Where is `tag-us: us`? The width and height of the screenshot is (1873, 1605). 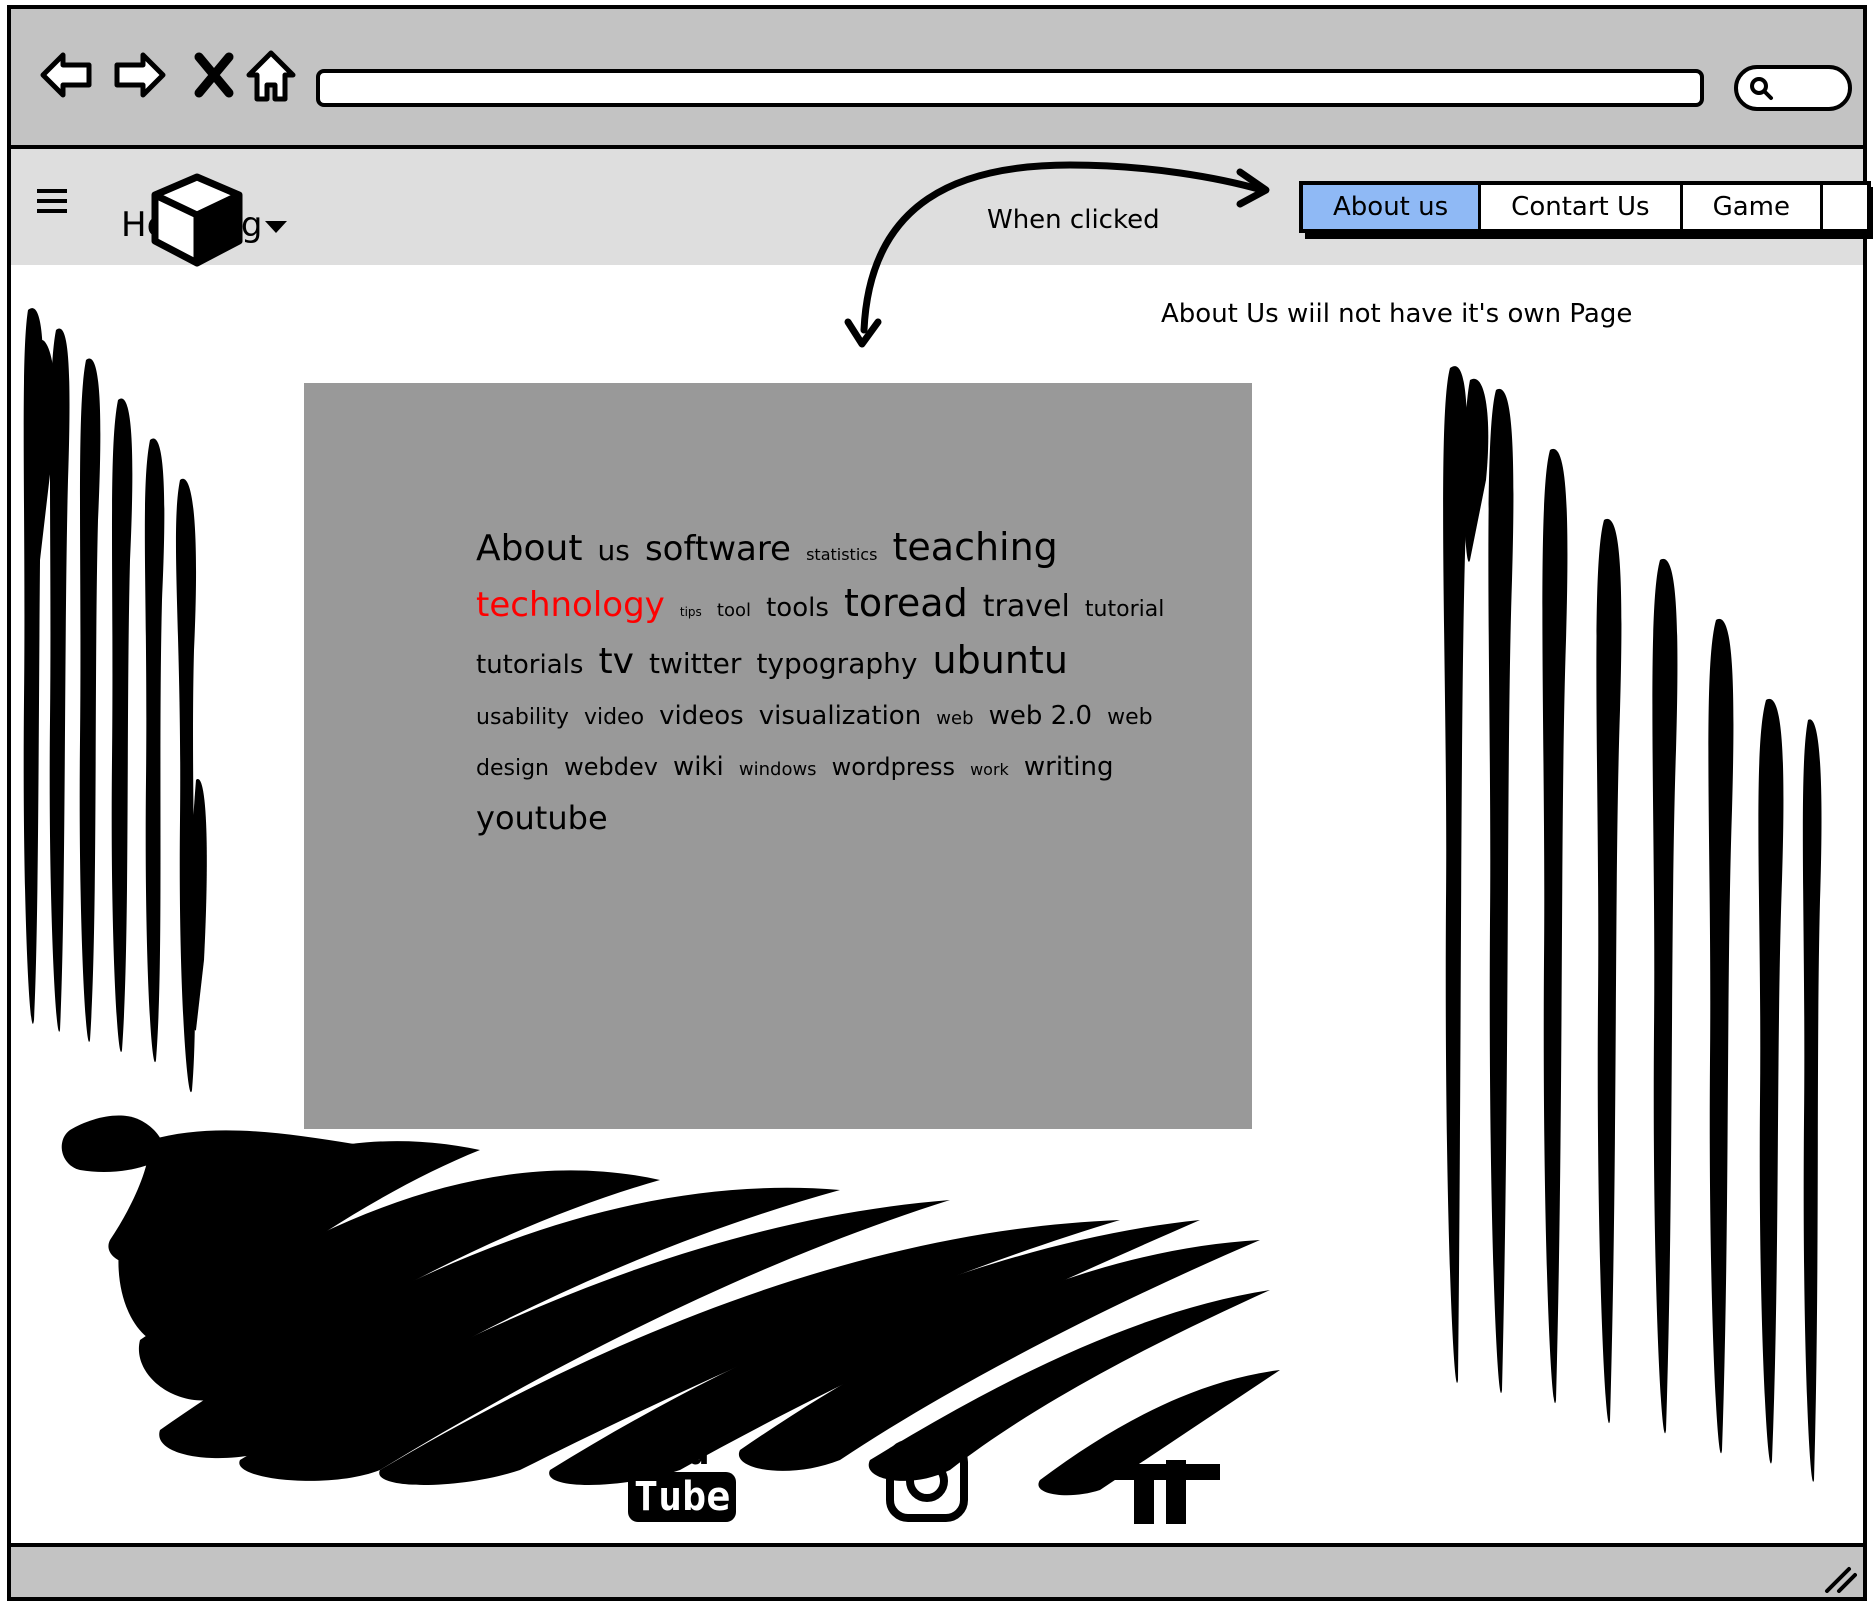 tag-us: us is located at coordinates (614, 550).